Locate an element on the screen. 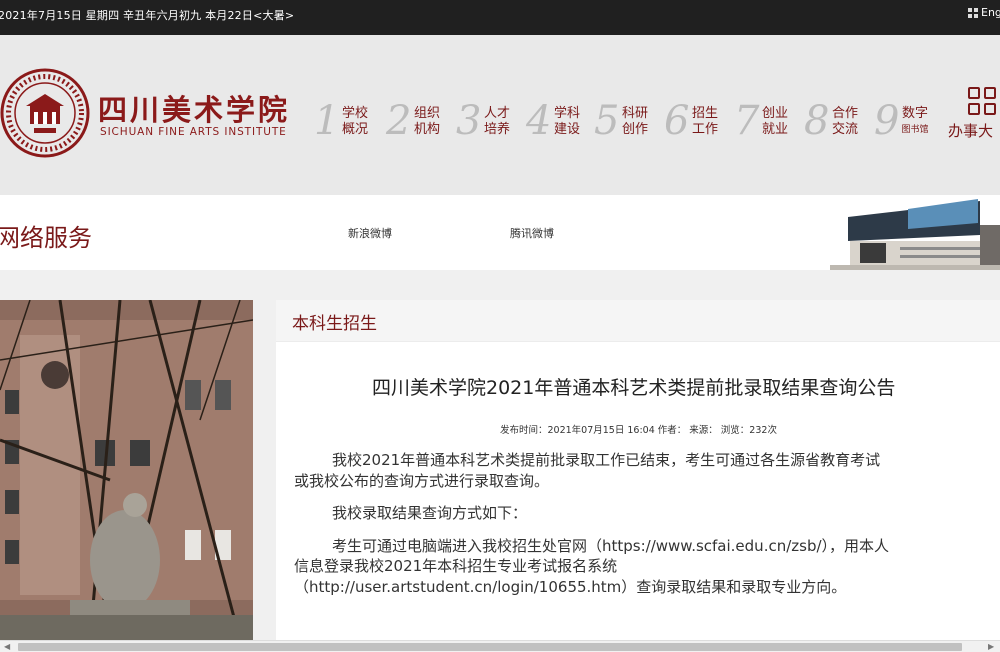 This screenshot has width=1000, height=652. scroll-right-icon: ▶ is located at coordinates (991, 646).